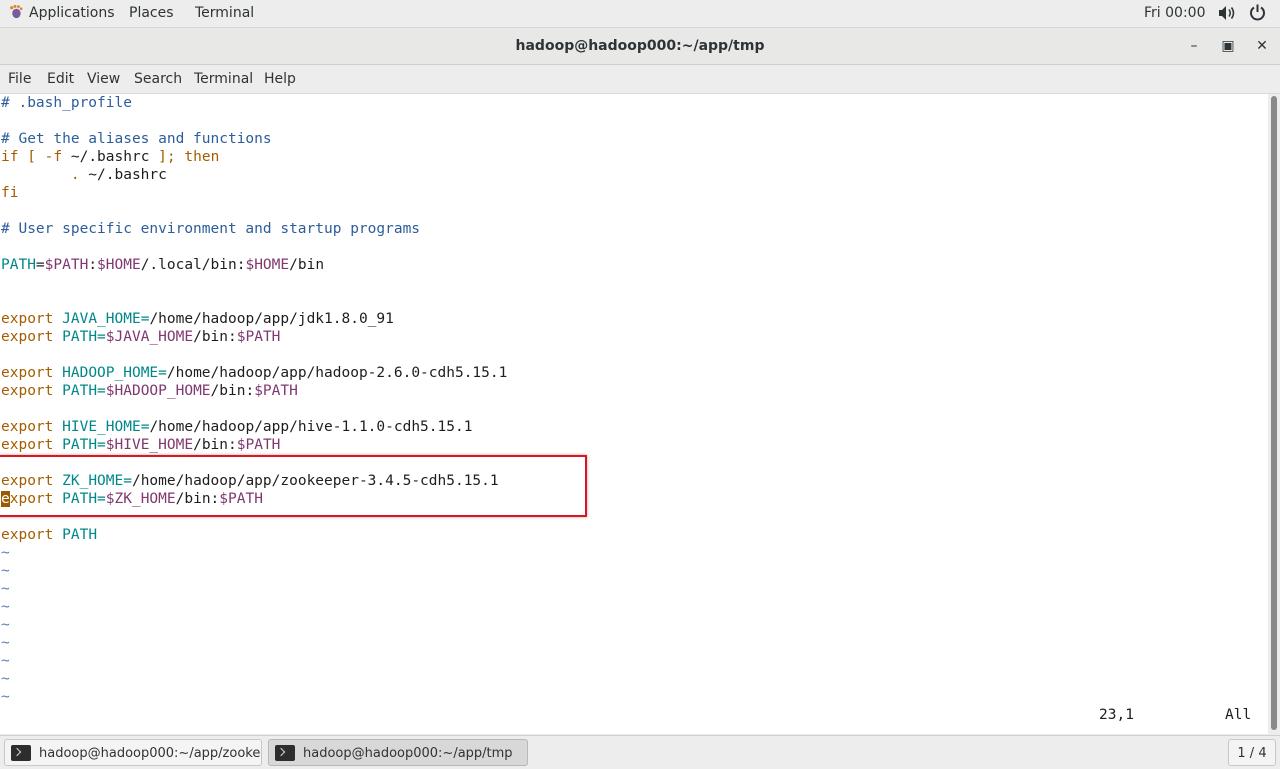  I want to click on code-token: # .bash_profile, so click(66, 103).